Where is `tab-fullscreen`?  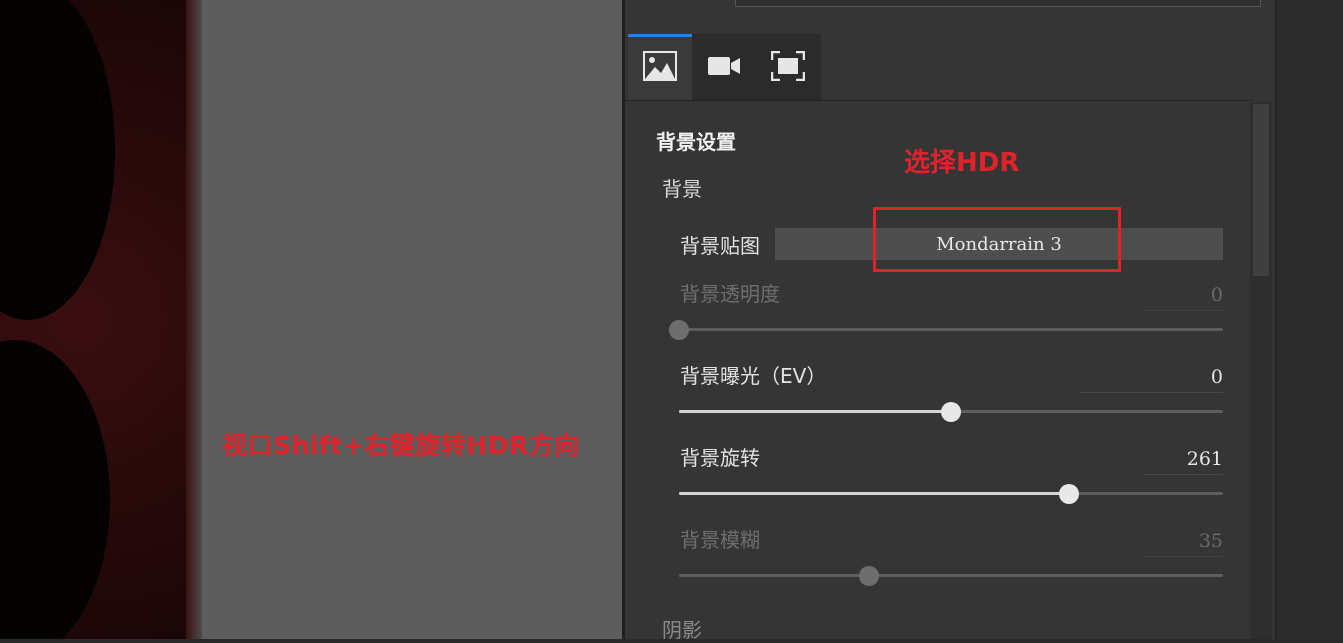 tab-fullscreen is located at coordinates (788, 67).